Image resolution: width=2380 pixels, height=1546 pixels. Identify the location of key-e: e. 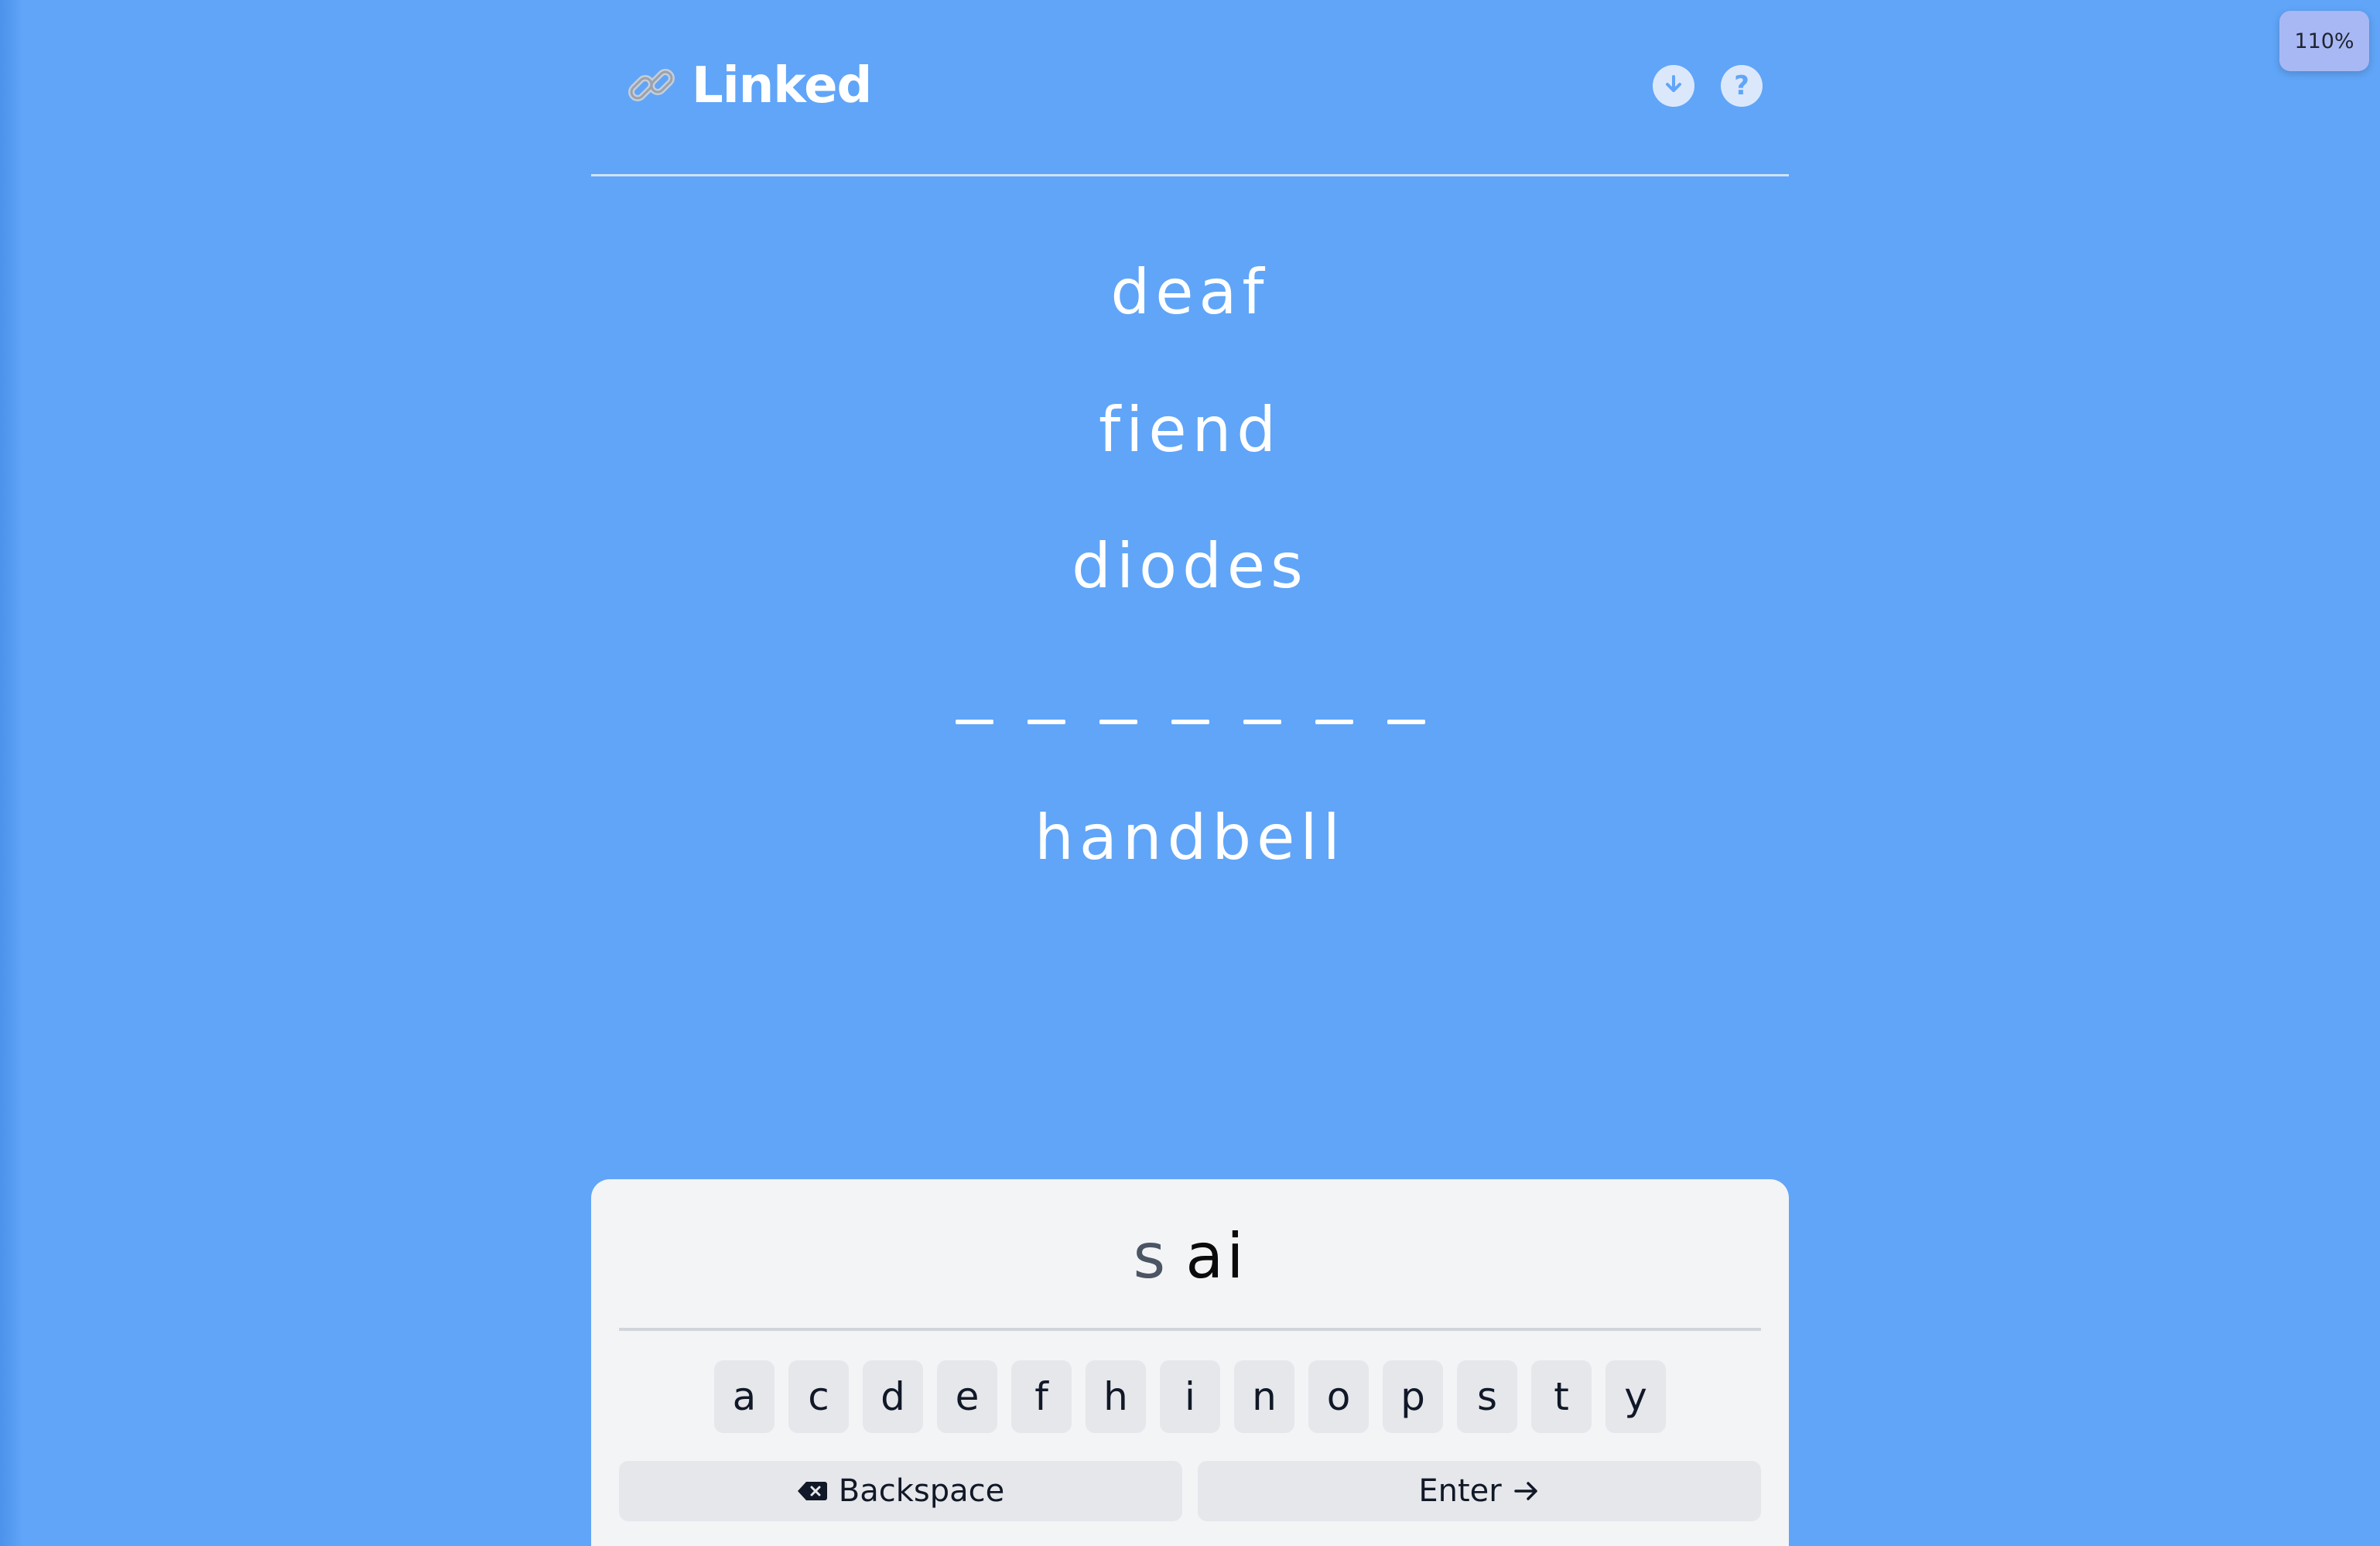
(967, 1396).